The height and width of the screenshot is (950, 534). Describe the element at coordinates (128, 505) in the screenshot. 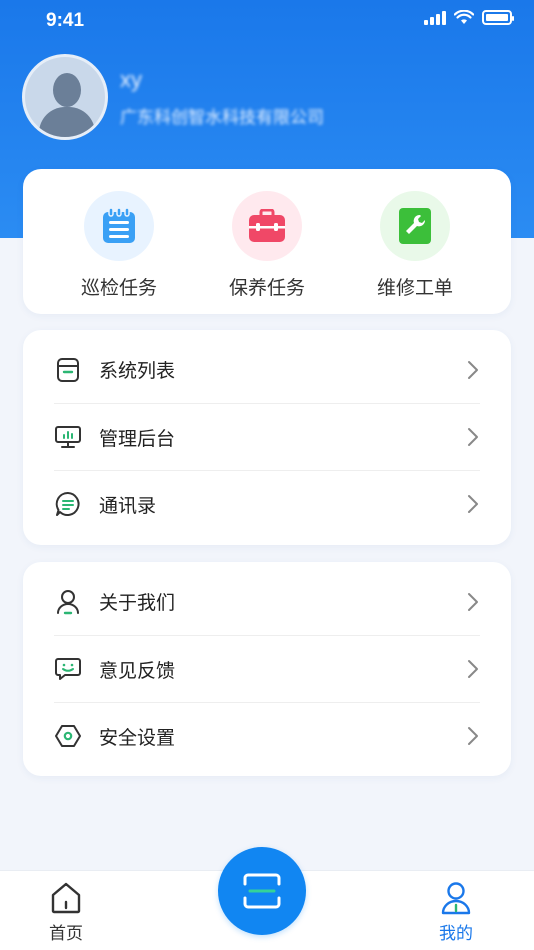

I see `menu-label: 通讯录` at that location.